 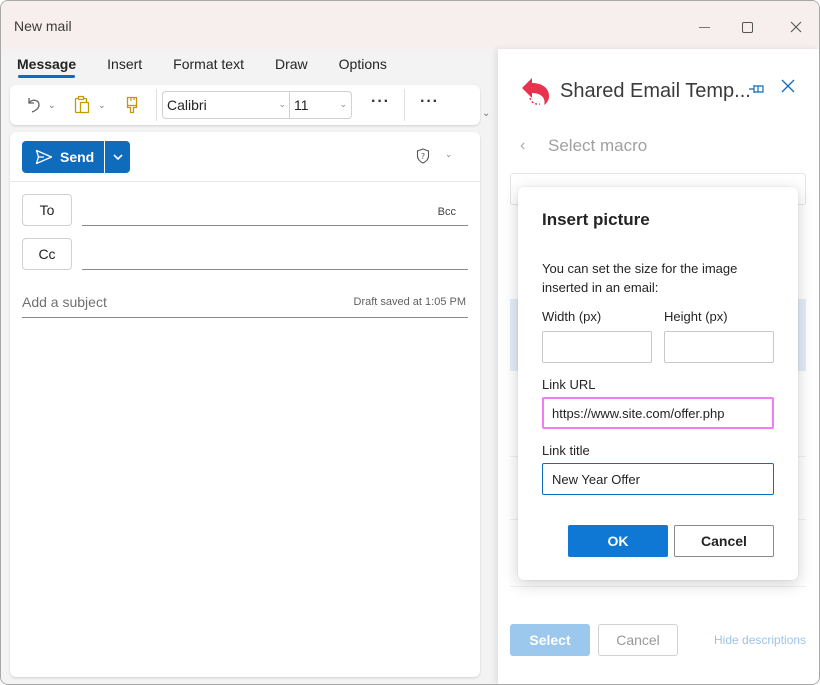 I want to click on ribbon-expand-chevron-icon: ⌄, so click(x=486, y=113).